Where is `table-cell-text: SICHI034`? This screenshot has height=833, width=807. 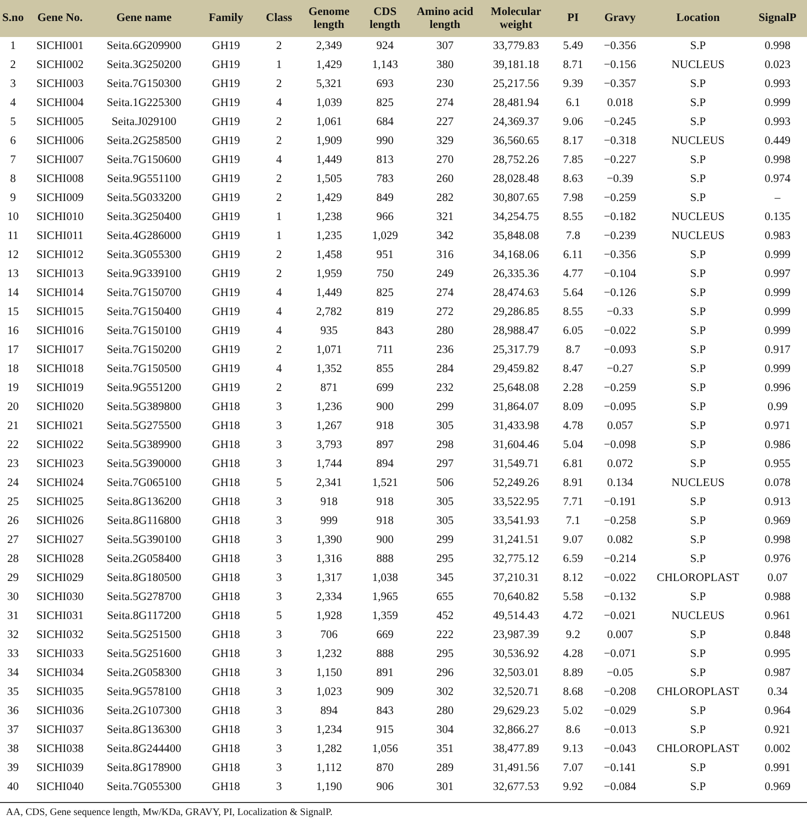
table-cell-text: SICHI034 is located at coordinates (60, 673).